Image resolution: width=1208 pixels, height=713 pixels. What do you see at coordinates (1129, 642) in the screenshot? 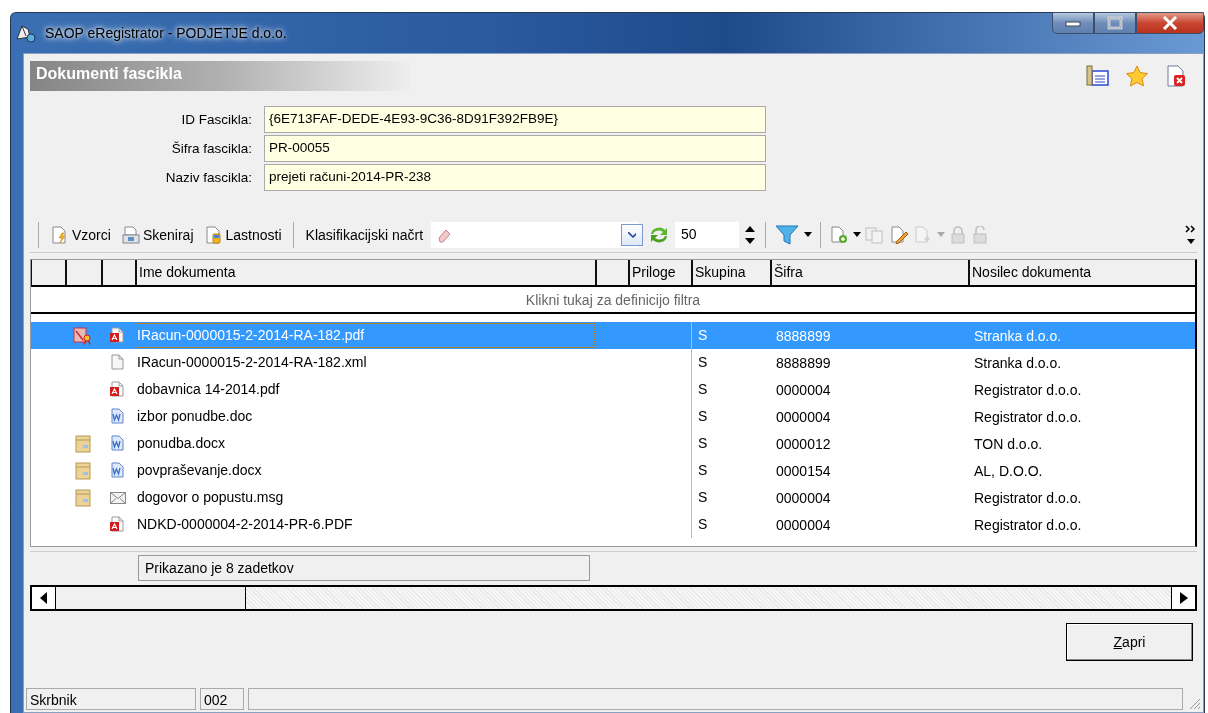
I see `close-dialog-button: Zapri` at bounding box center [1129, 642].